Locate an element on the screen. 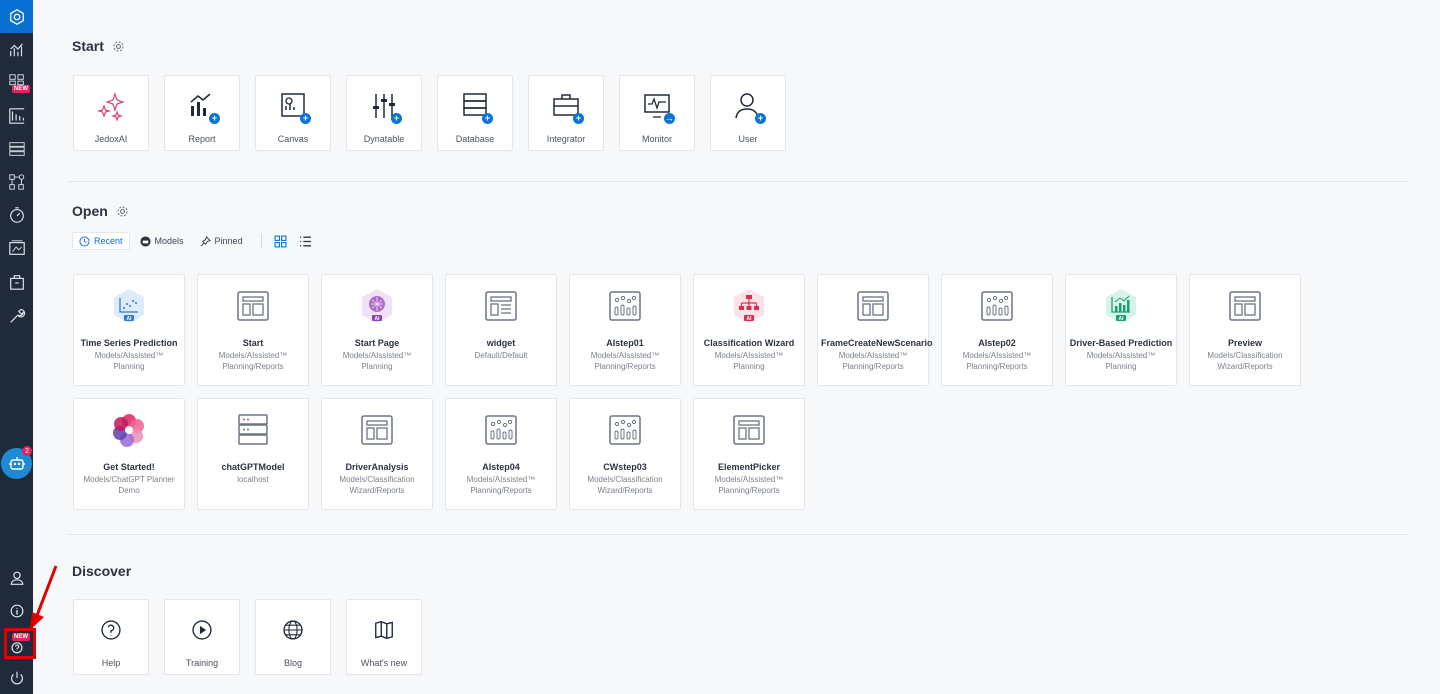 Image resolution: width=1440 pixels, height=694 pixels. card-title: Driver-Based Prediction is located at coordinates (1121, 343).